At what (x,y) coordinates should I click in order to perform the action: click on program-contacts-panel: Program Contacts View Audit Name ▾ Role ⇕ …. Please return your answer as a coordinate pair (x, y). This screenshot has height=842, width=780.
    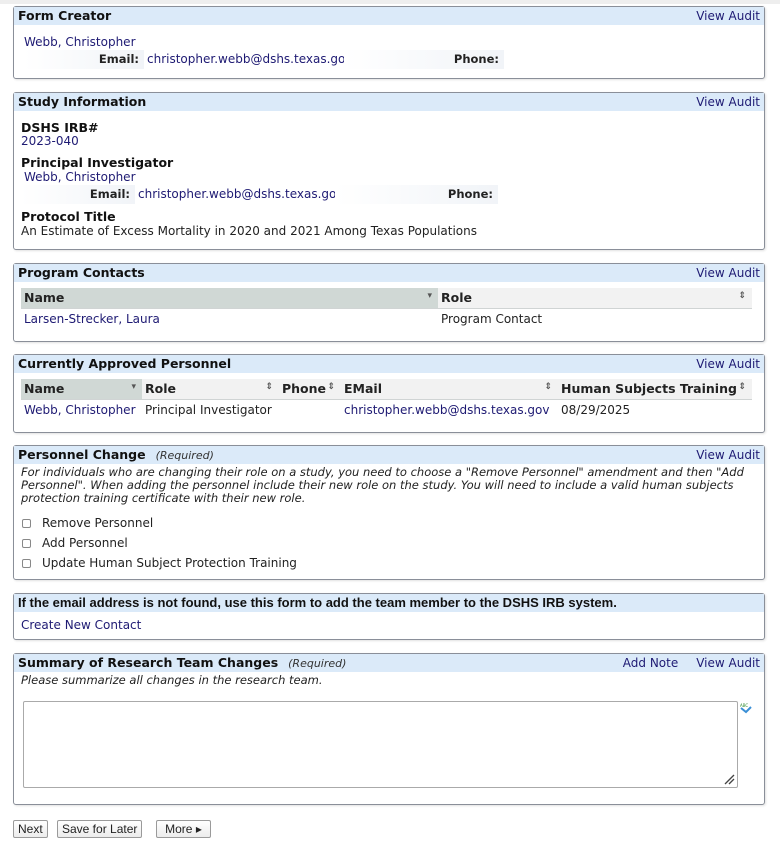
    Looking at the image, I should click on (389, 302).